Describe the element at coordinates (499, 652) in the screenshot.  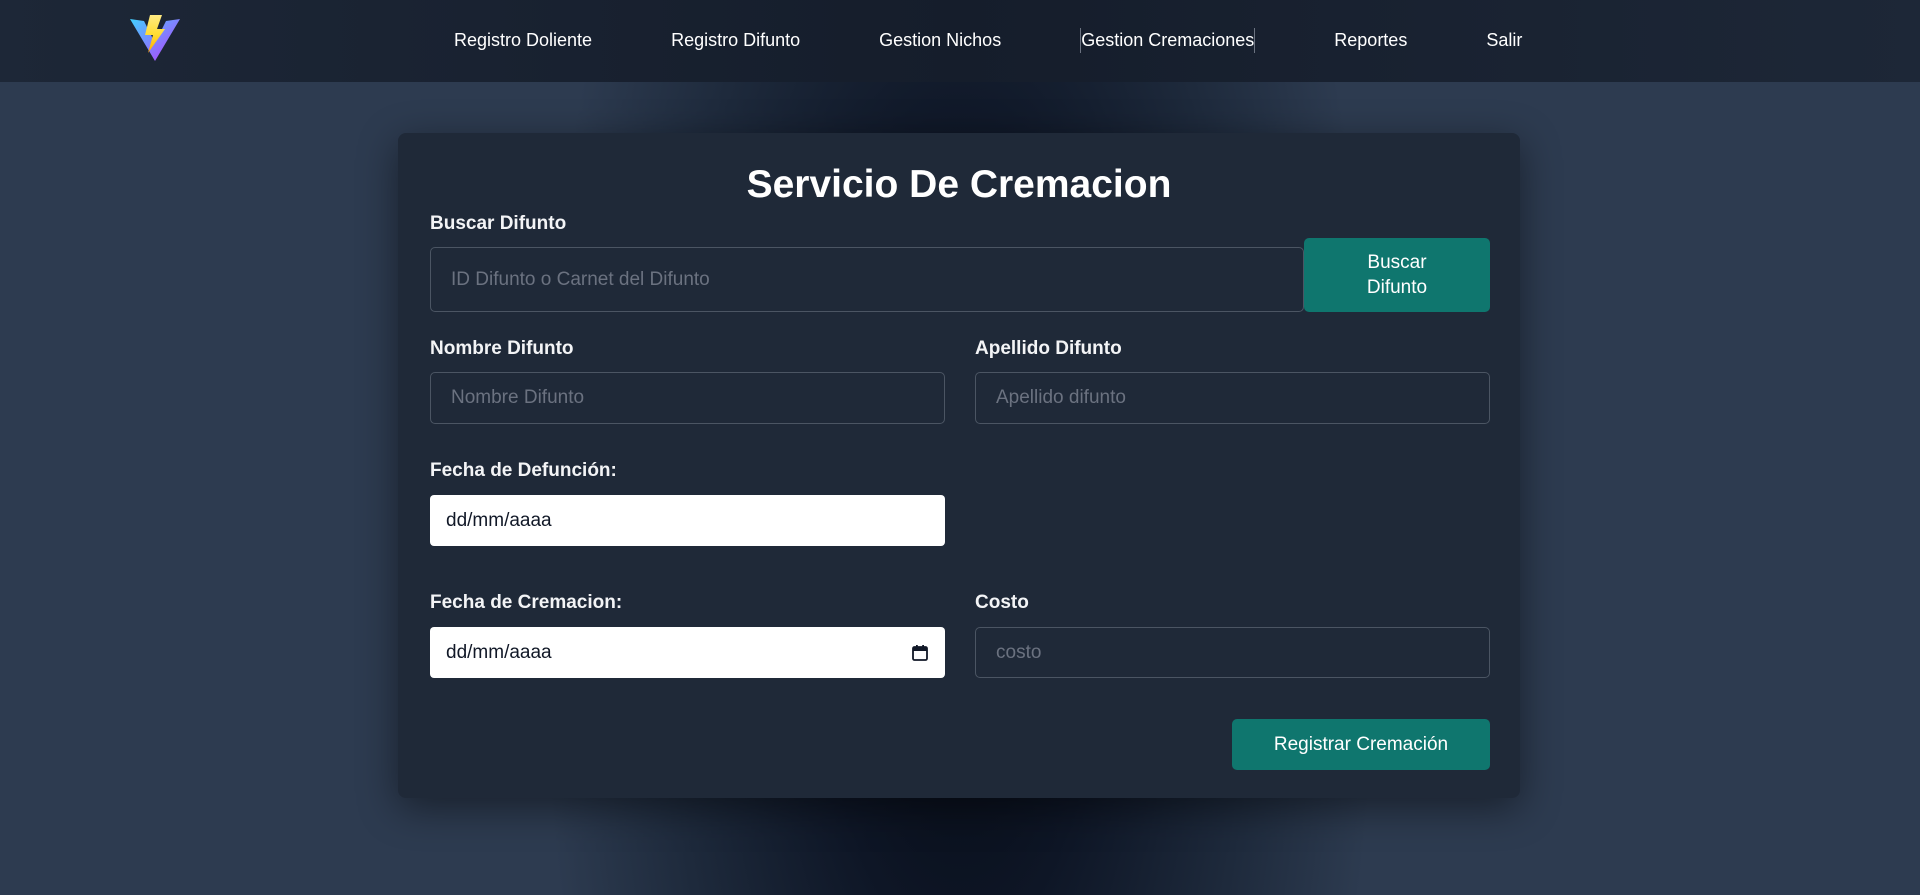
I see `fecha-cremacion-value: dd/mm/aaaa` at that location.